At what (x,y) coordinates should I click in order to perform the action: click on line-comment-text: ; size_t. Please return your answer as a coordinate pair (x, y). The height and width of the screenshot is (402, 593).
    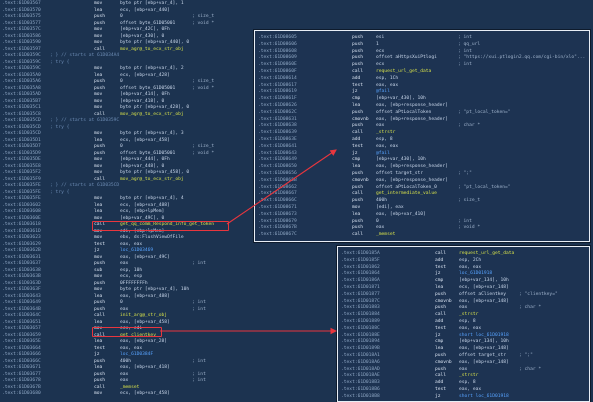
    Looking at the image, I should click on (469, 201).